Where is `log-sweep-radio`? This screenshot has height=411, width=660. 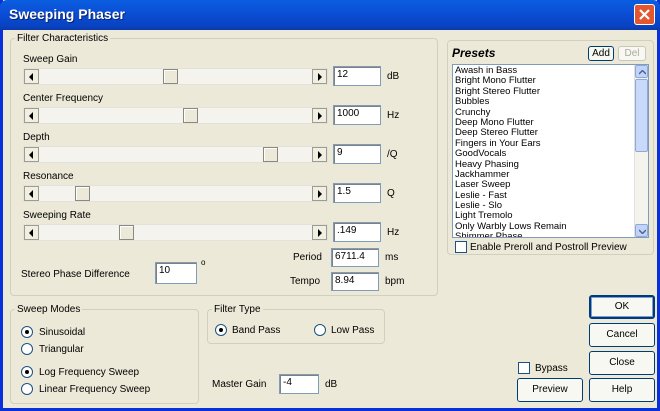
log-sweep-radio is located at coordinates (27, 372).